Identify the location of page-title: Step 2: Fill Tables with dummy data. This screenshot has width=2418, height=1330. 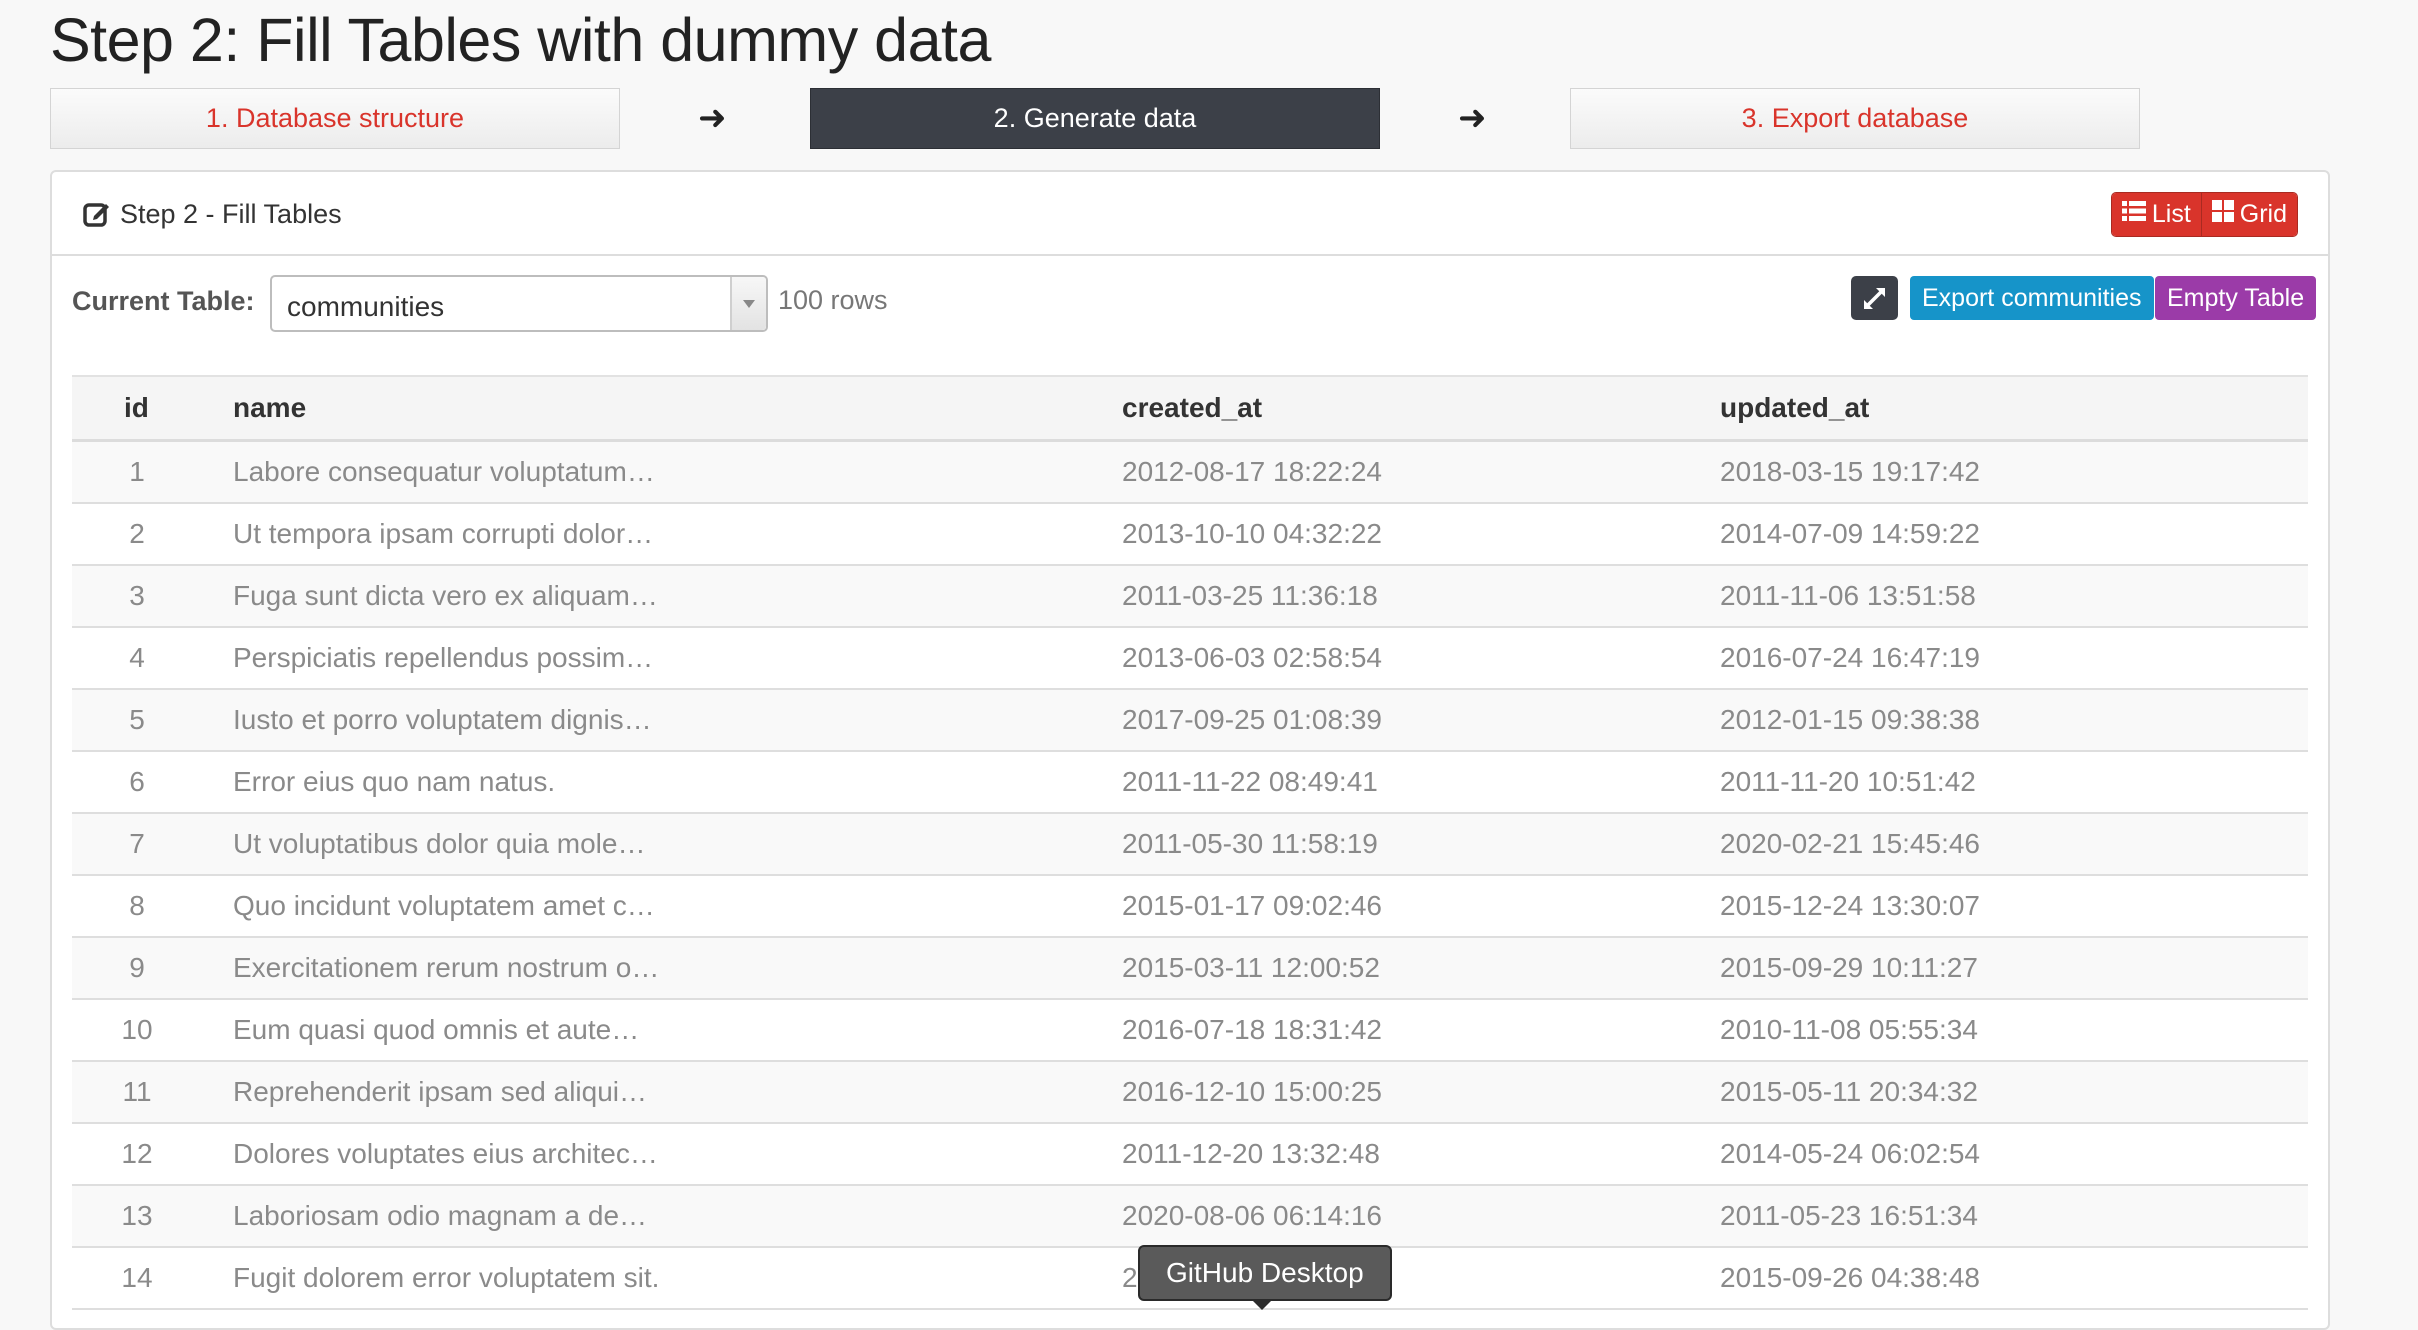
(520, 40).